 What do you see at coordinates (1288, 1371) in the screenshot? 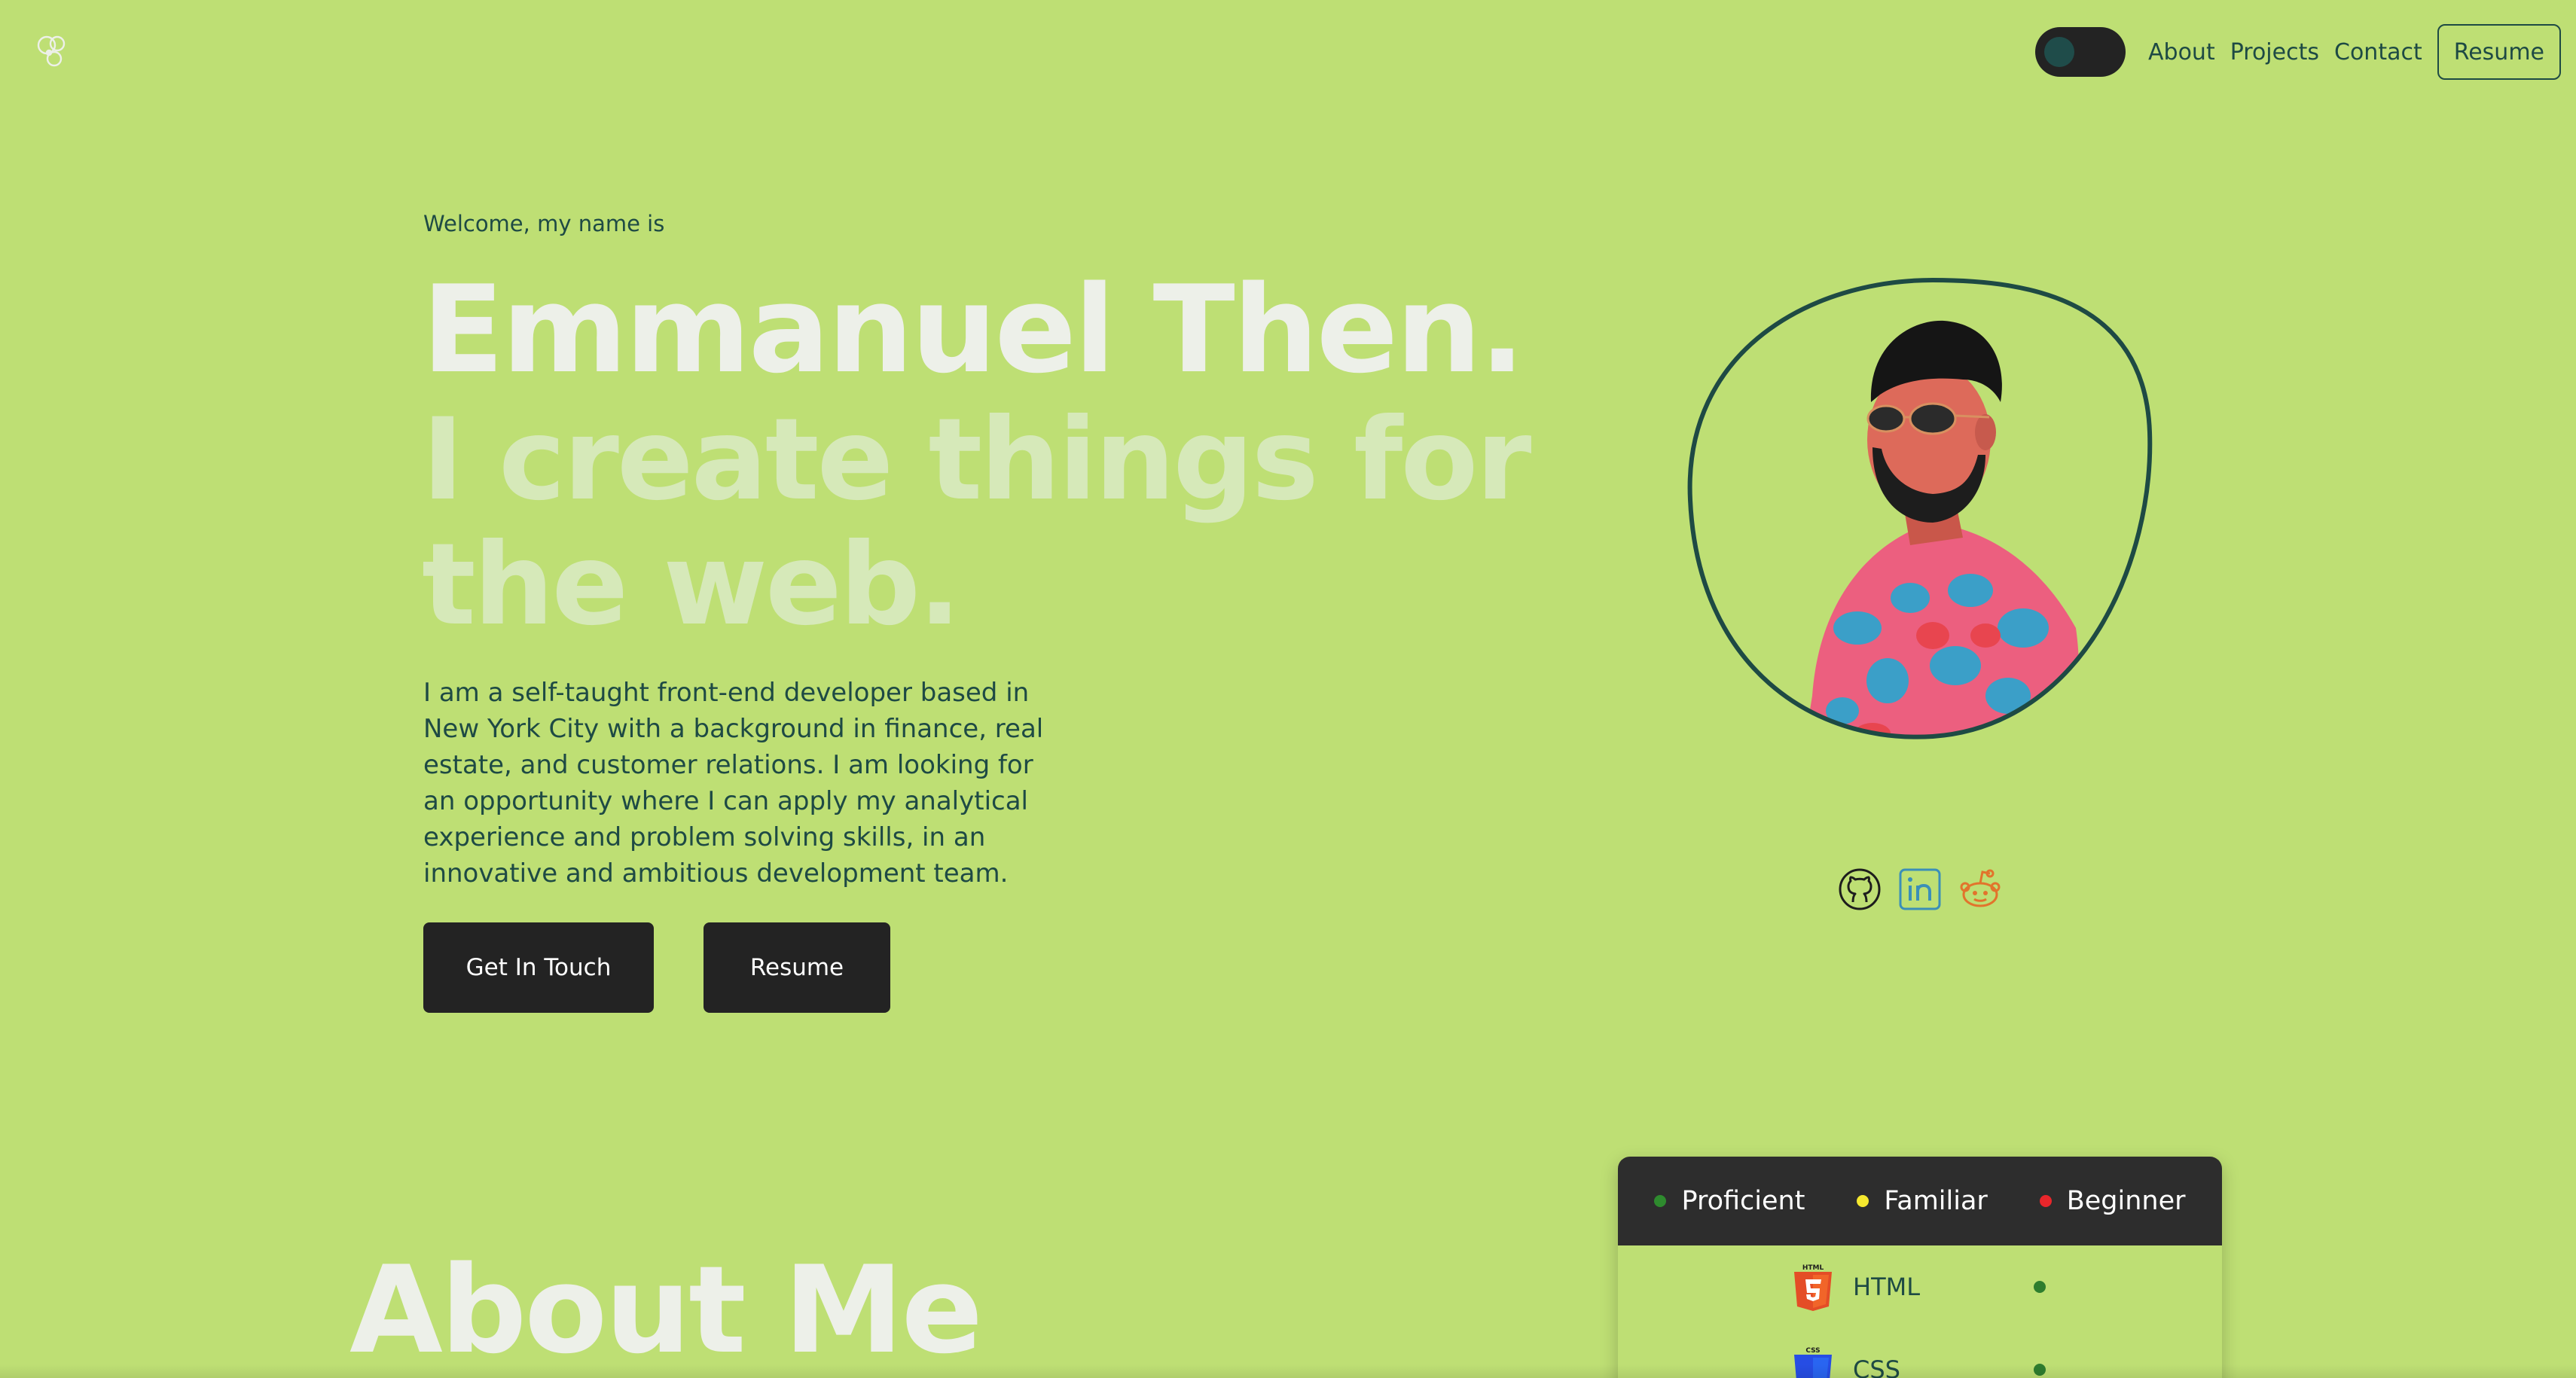
I see `bottom-edge-shadow` at bounding box center [1288, 1371].